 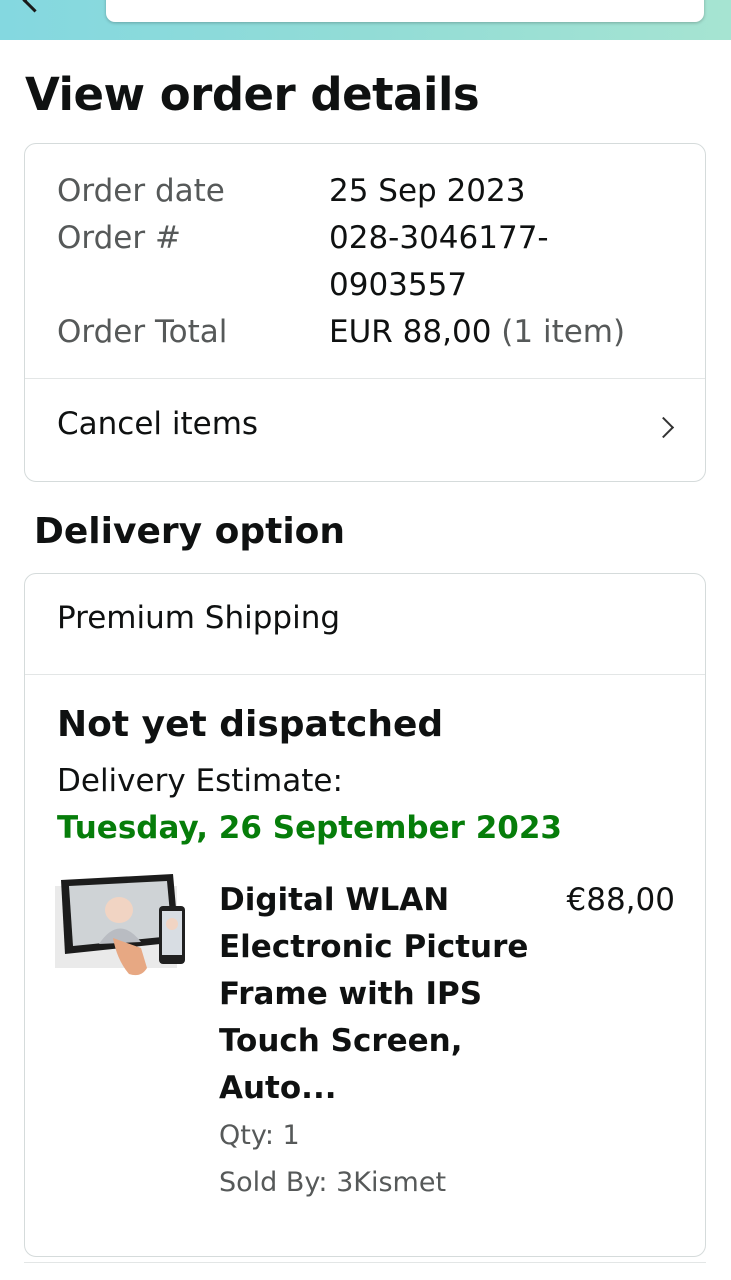 I want to click on cancel-items-label: Cancel items, so click(x=158, y=424).